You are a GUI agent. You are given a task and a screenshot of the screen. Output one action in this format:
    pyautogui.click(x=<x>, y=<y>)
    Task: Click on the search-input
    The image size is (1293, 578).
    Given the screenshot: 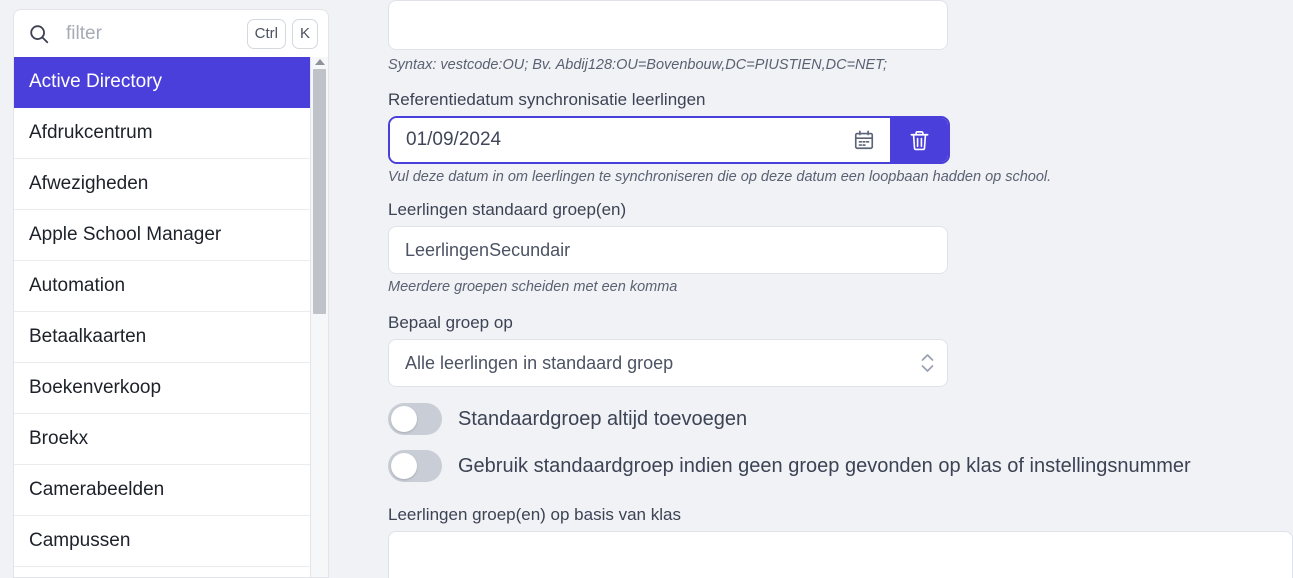 What is the action you would take?
    pyautogui.click(x=148, y=33)
    